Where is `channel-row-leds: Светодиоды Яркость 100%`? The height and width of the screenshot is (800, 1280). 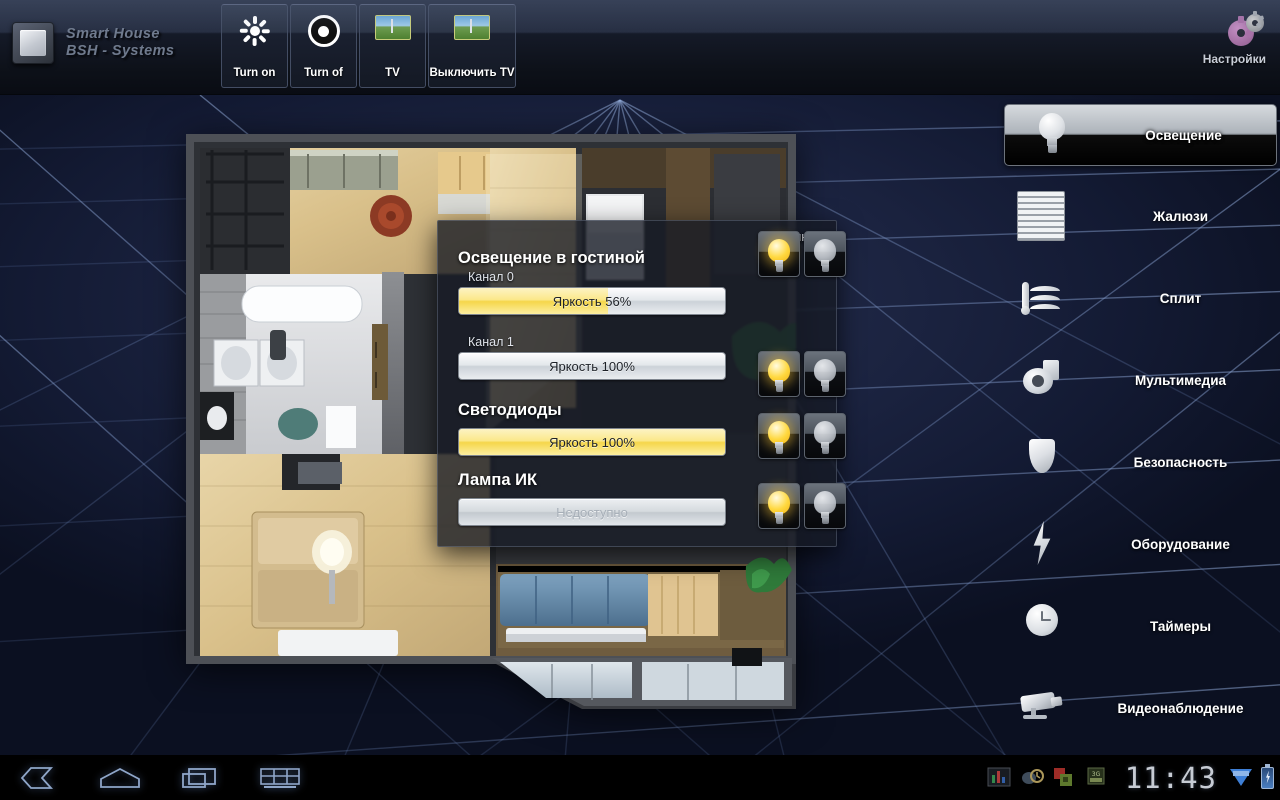 channel-row-leds: Светодиоды Яркость 100% is located at coordinates (652, 430).